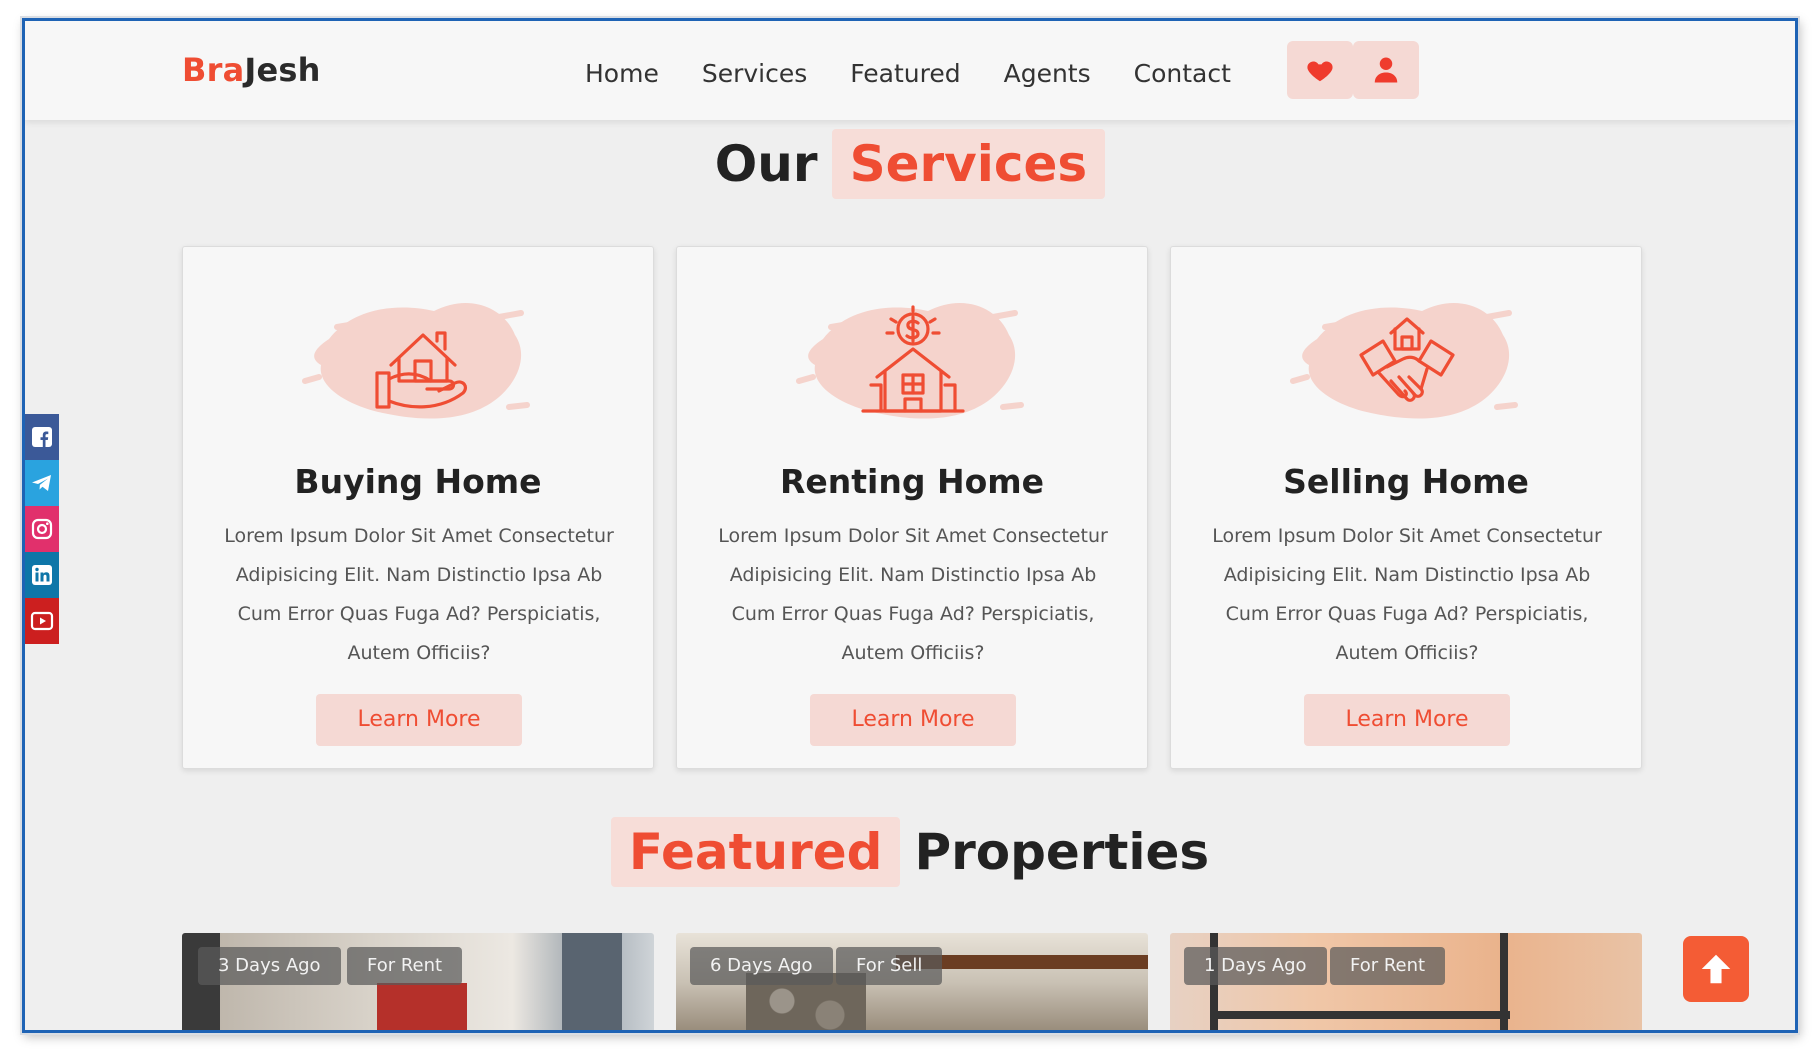 Image resolution: width=1816 pixels, height=1053 pixels. What do you see at coordinates (1404, 360) in the screenshot?
I see `handshake-house-icon` at bounding box center [1404, 360].